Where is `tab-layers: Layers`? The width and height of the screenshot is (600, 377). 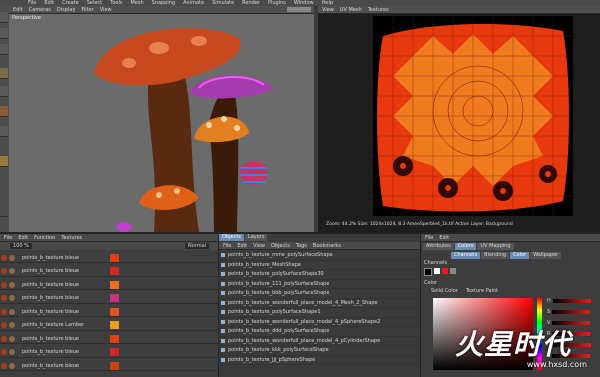
tab-layers: Layers is located at coordinates (256, 237).